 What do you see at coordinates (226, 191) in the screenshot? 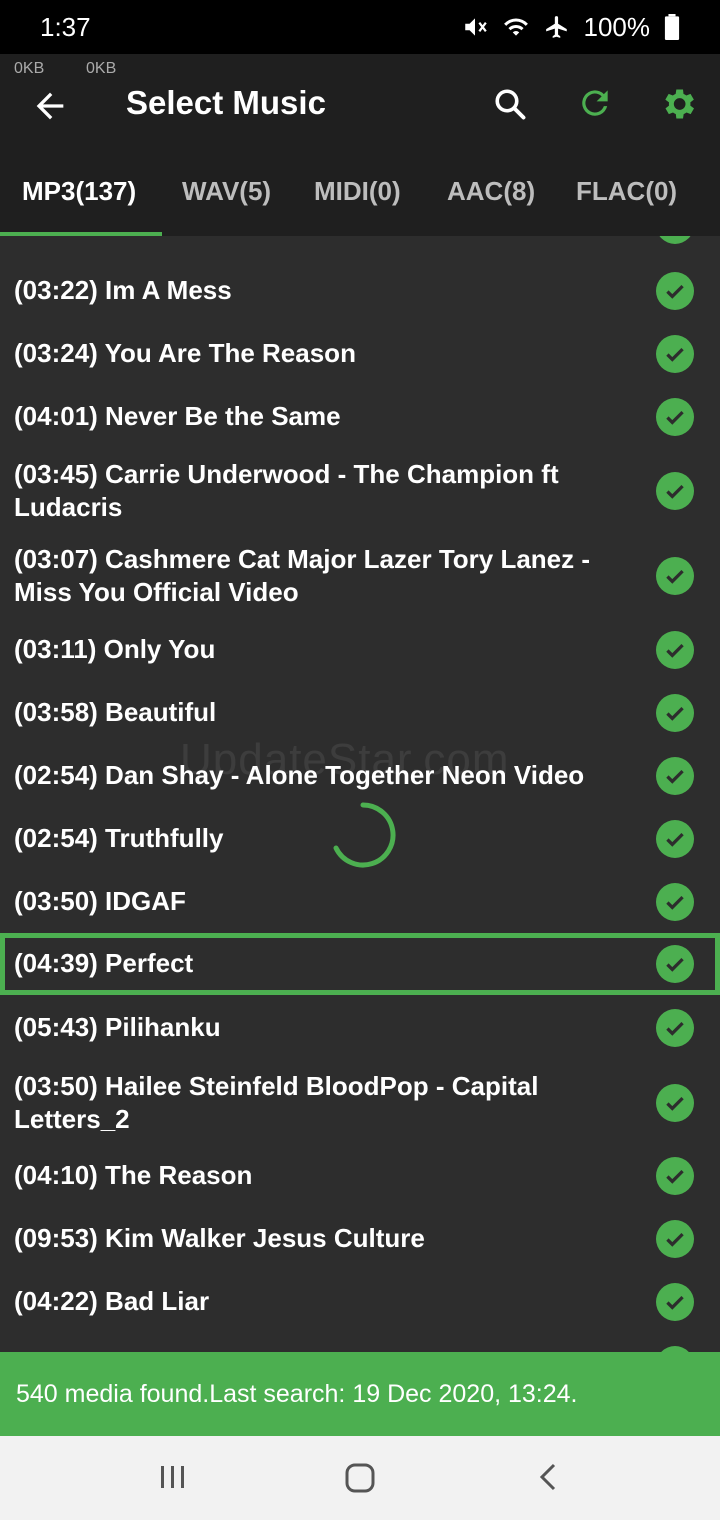
I see `tab-wav: WAV(5)` at bounding box center [226, 191].